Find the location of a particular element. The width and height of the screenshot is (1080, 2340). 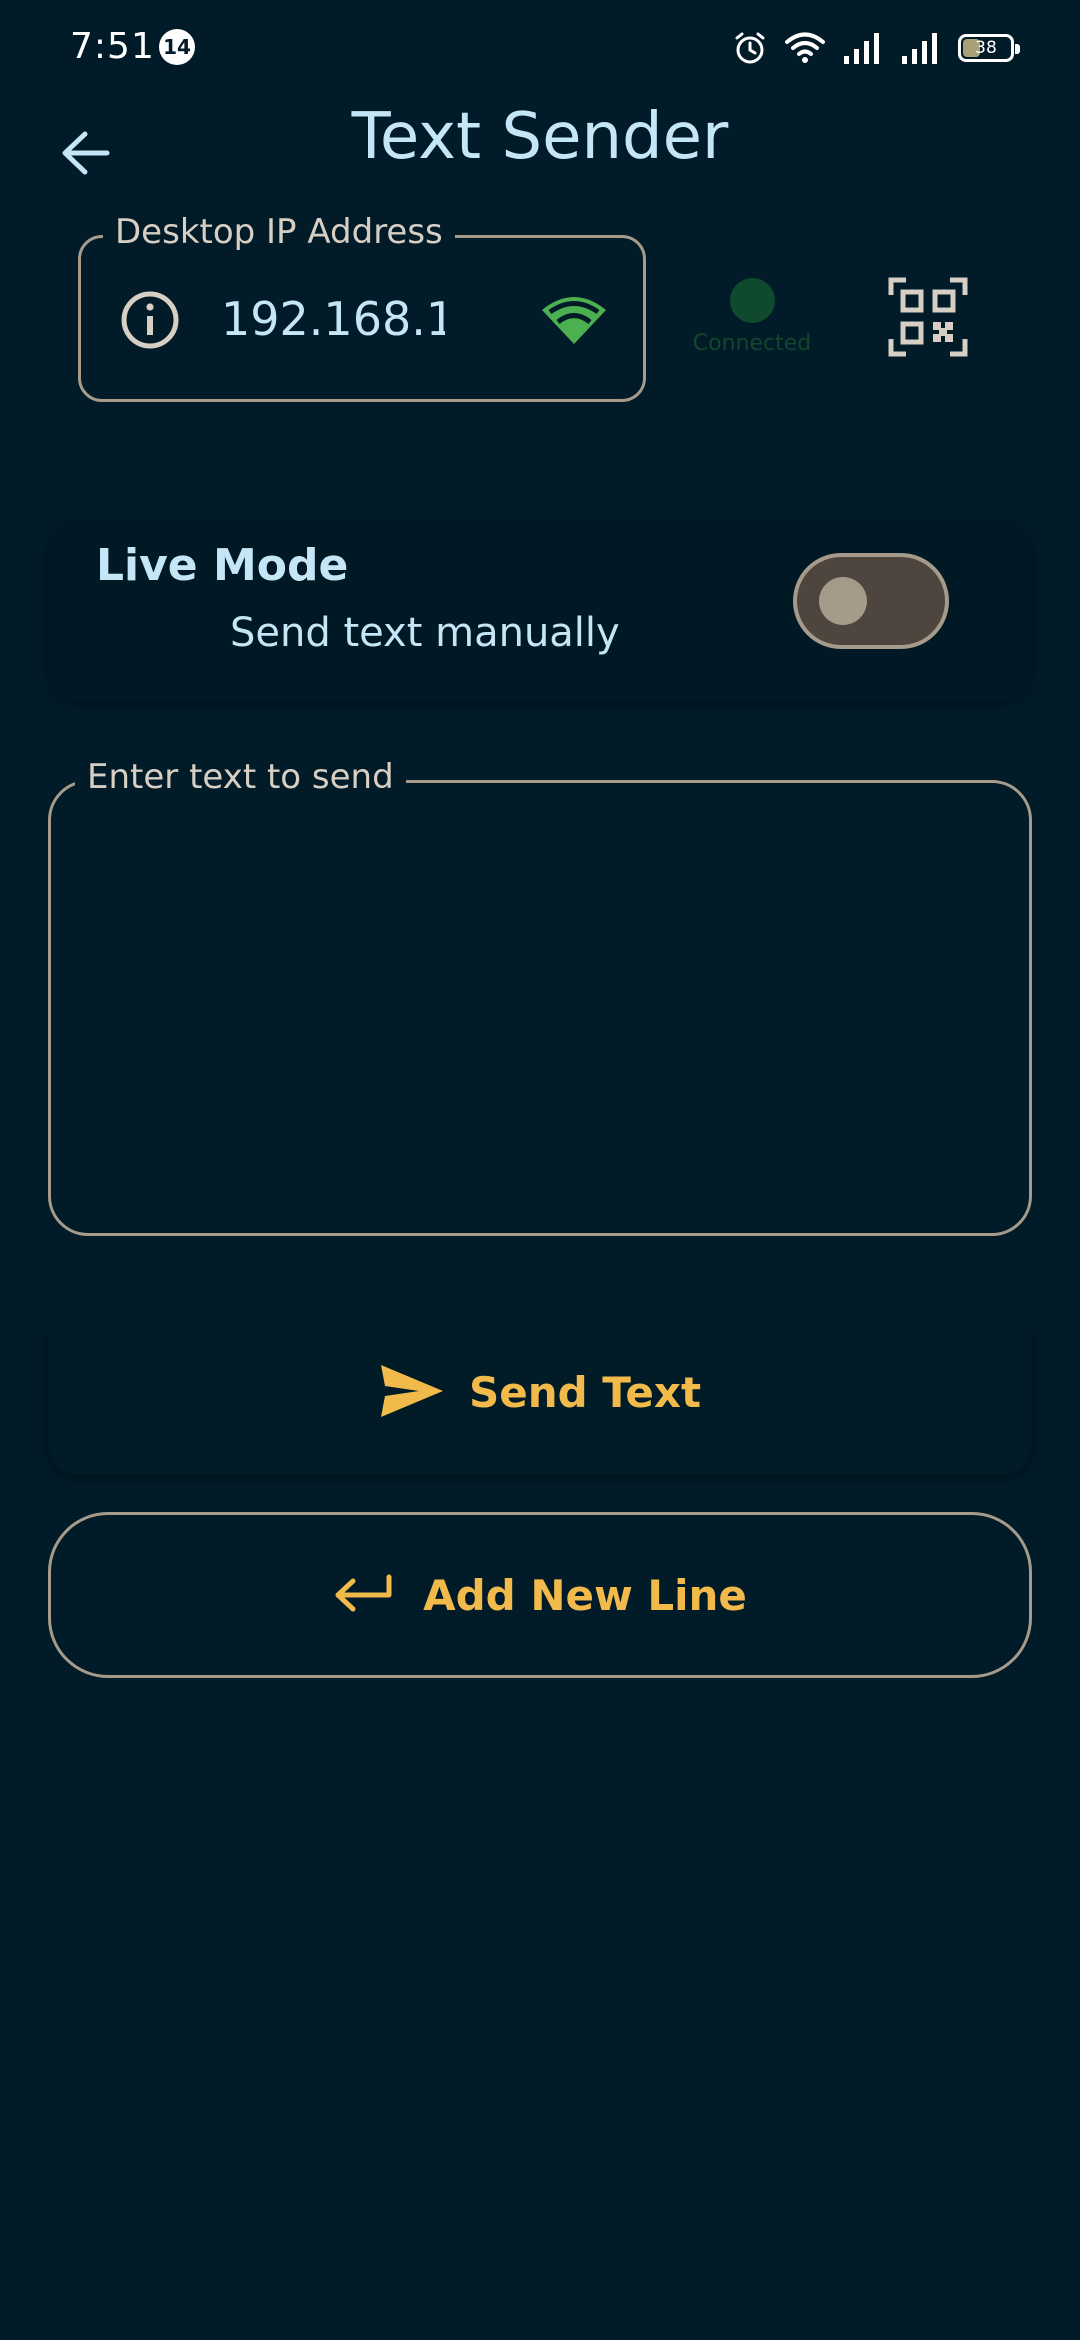

battery-tip is located at coordinates (1017, 49).